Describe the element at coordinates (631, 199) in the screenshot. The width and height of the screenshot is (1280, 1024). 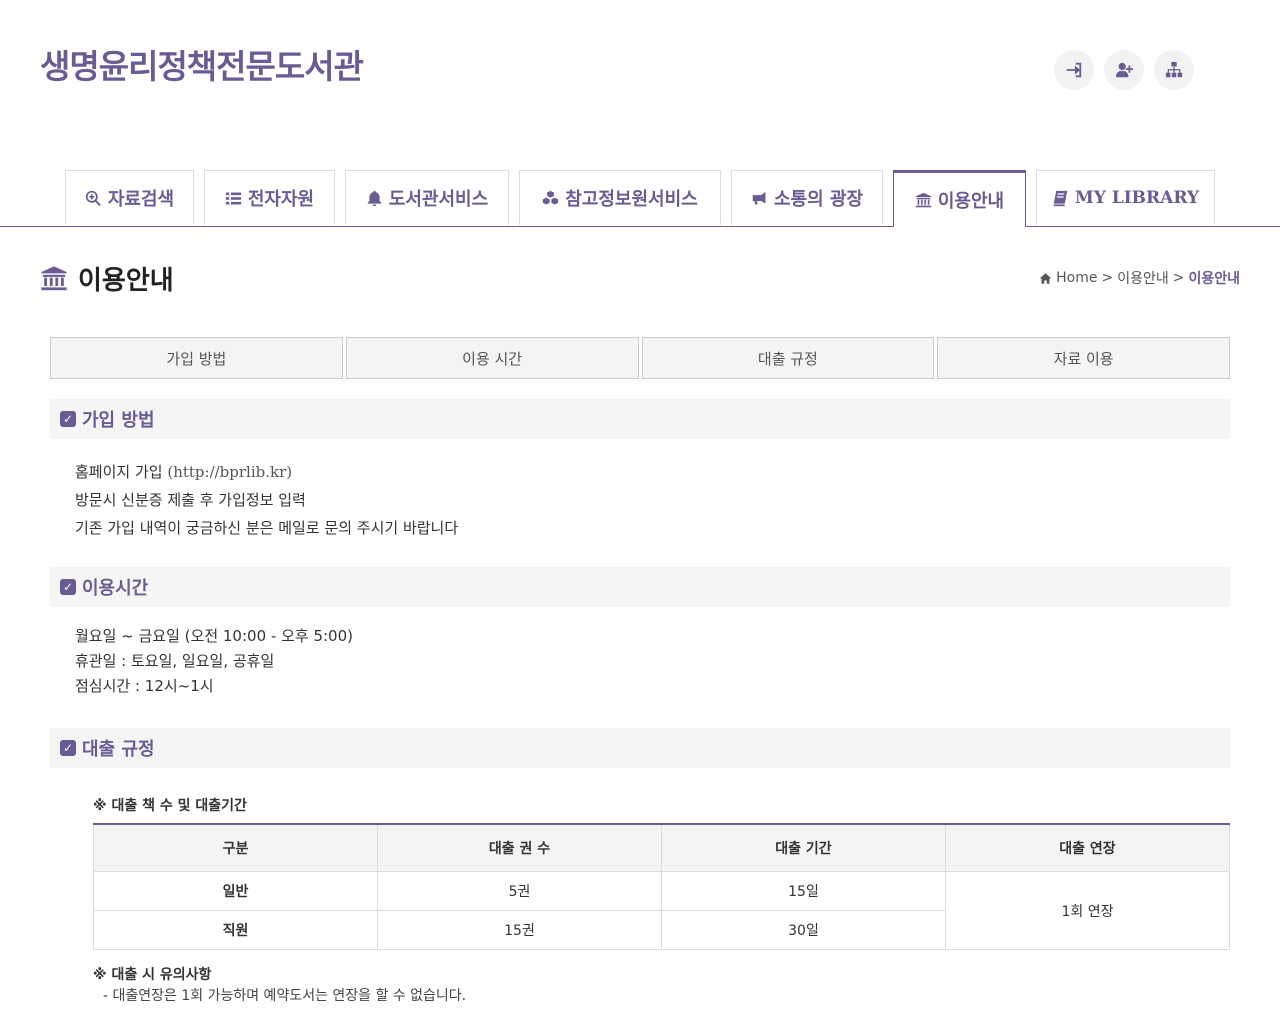
I see `tab-label: 참고정보원서비스` at that location.